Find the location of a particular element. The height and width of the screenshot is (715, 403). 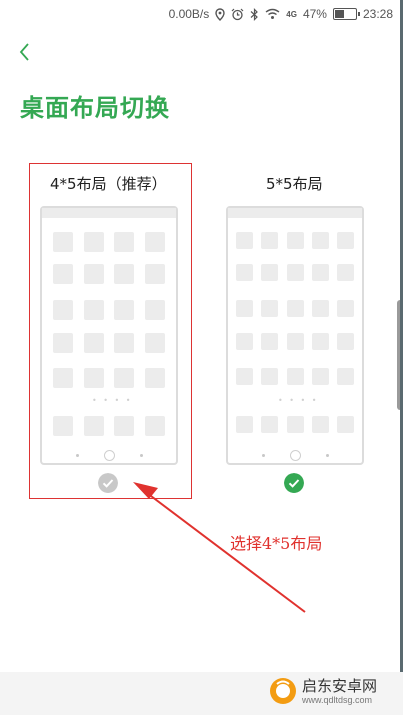

layout-preview-4x5: • • • • is located at coordinates (109, 335).